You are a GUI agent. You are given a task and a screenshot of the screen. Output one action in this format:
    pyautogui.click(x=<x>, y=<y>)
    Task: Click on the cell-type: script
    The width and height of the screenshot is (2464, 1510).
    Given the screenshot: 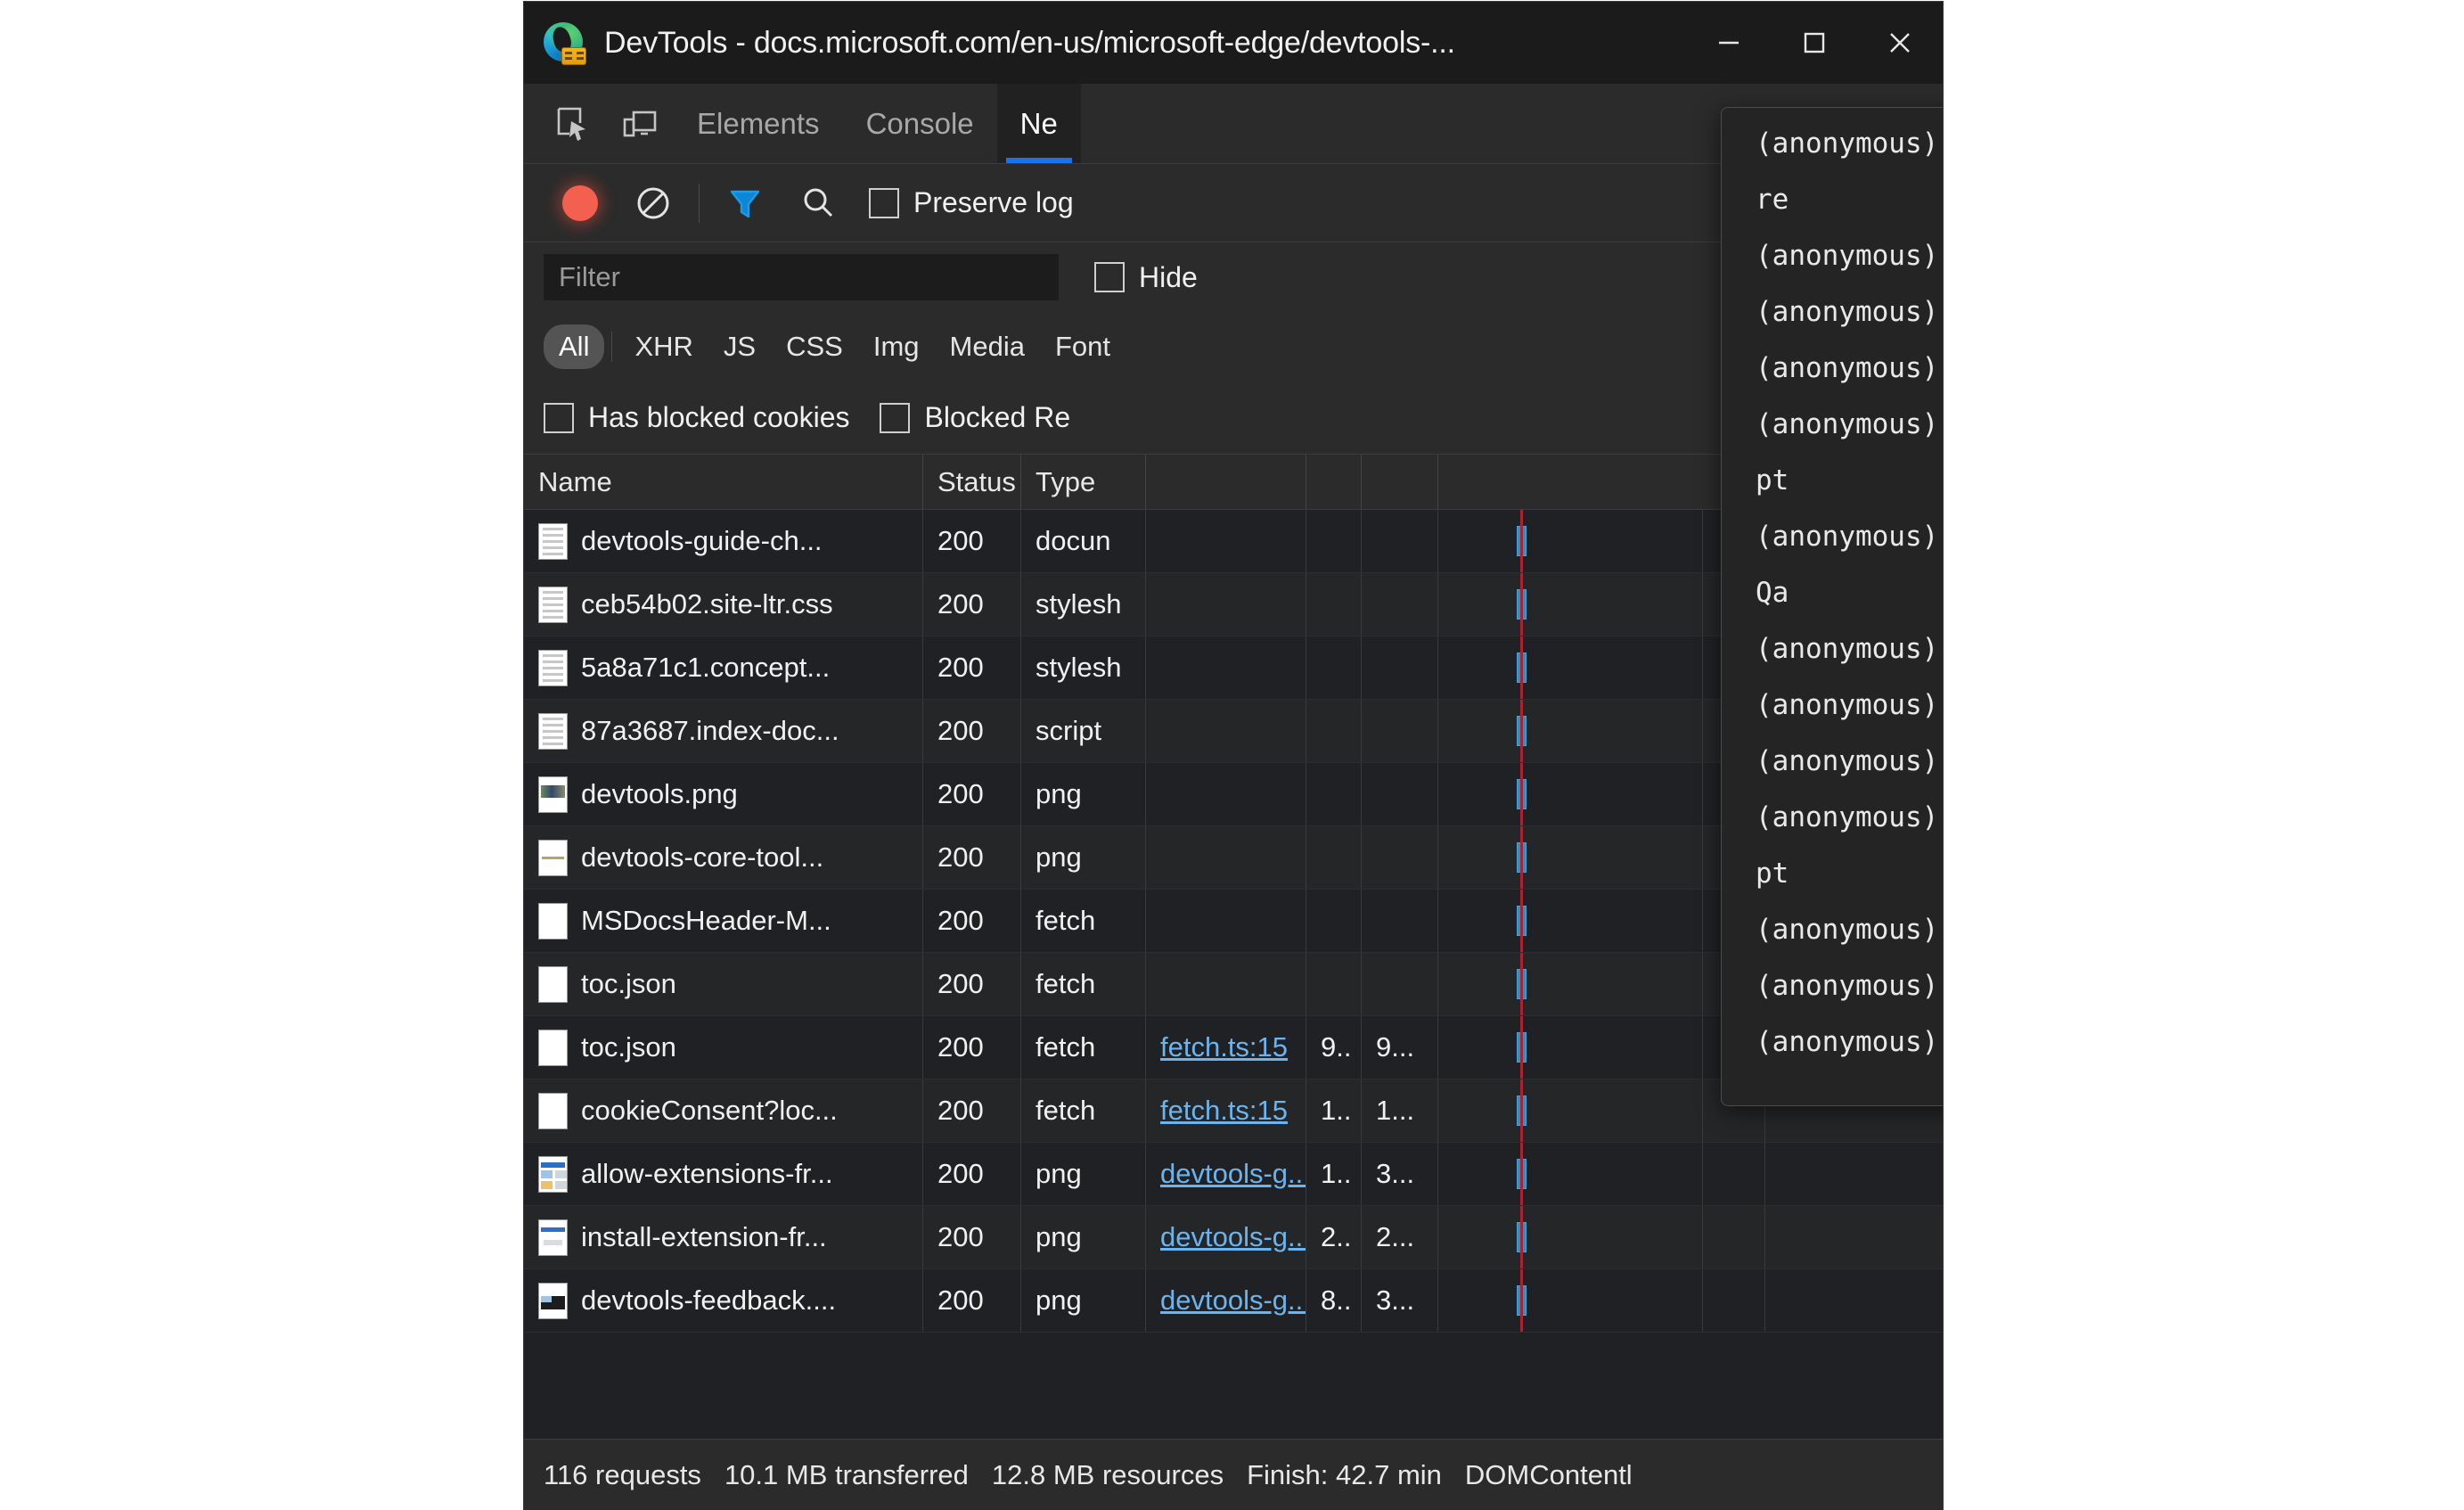 What is the action you would take?
    pyautogui.click(x=1083, y=731)
    